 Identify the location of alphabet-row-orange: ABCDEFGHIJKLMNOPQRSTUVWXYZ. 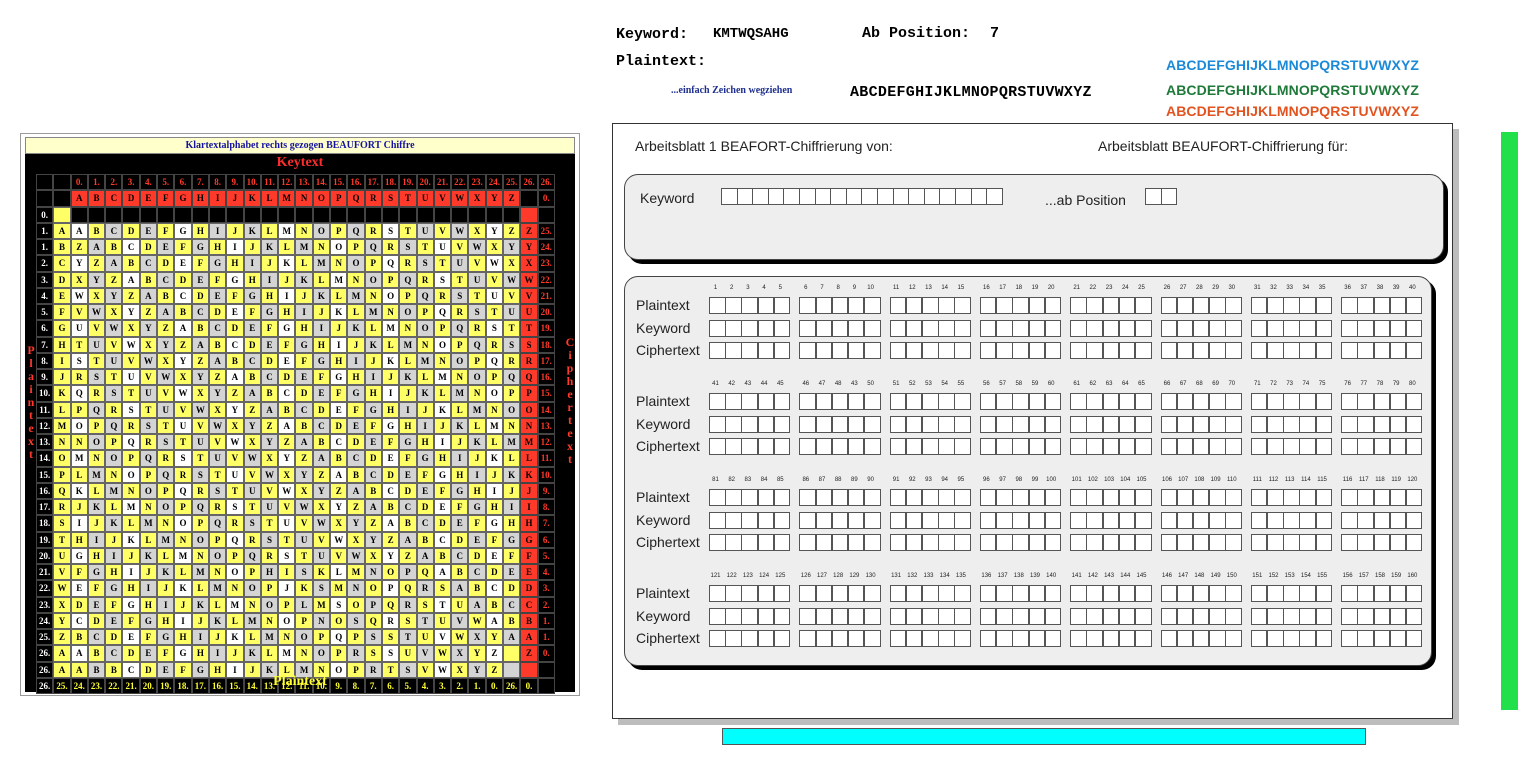
(1292, 111).